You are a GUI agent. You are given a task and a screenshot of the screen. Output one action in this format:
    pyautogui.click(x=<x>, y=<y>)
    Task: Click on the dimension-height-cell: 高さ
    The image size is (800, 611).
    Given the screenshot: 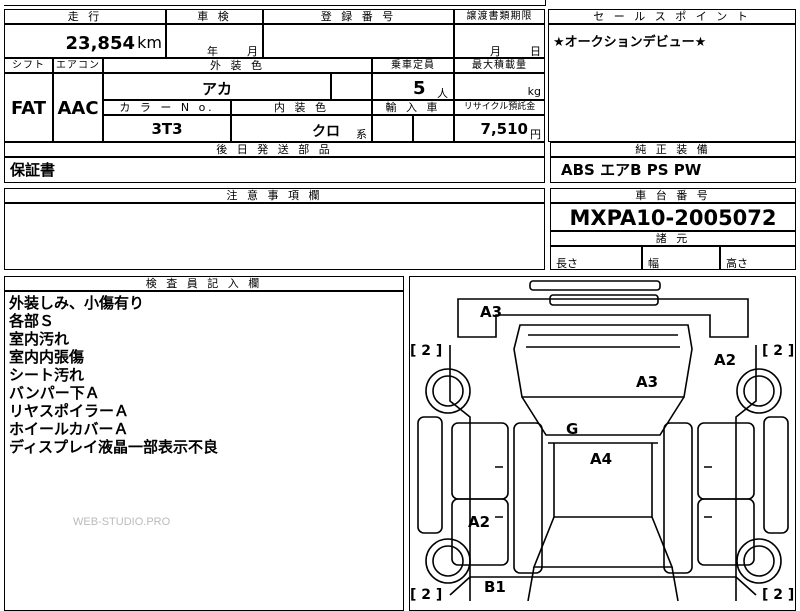 What is the action you would take?
    pyautogui.click(x=758, y=258)
    